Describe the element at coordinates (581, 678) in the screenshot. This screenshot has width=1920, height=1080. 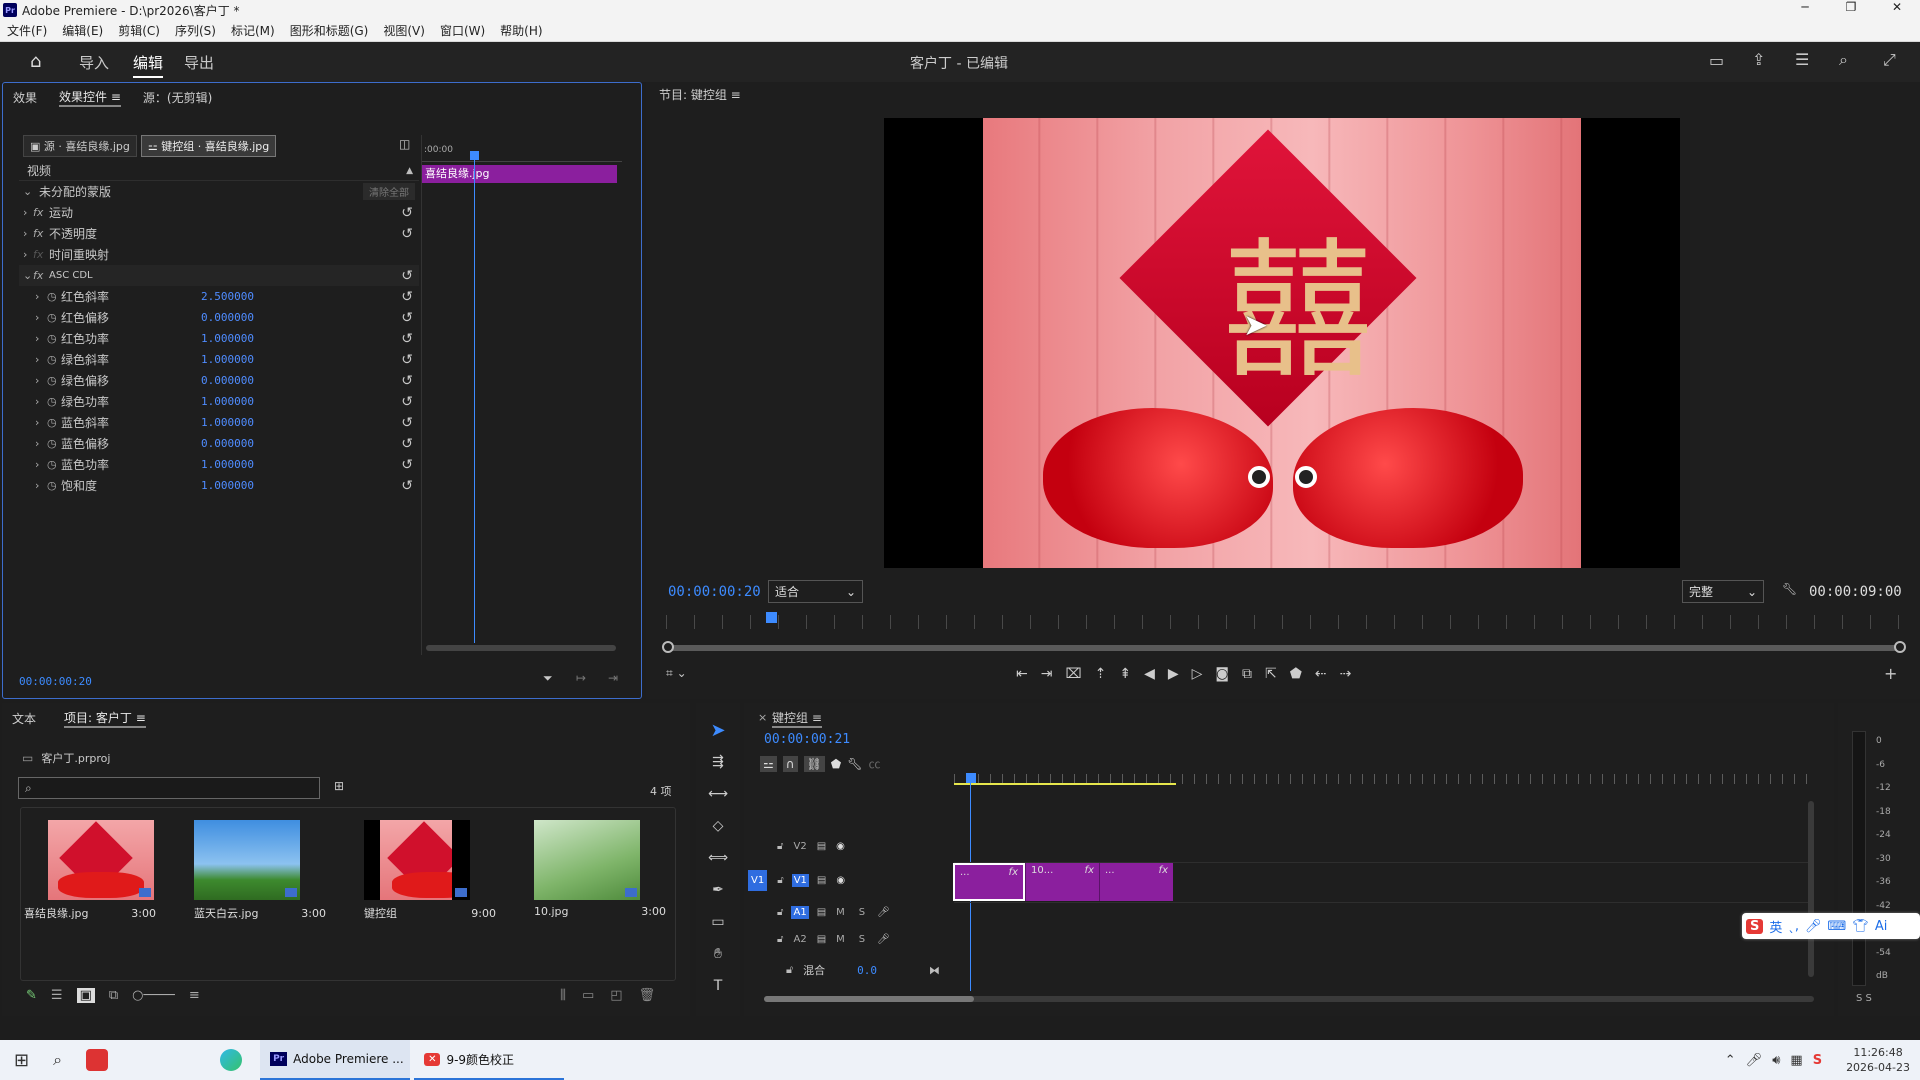
I see `render-icon: ↦` at that location.